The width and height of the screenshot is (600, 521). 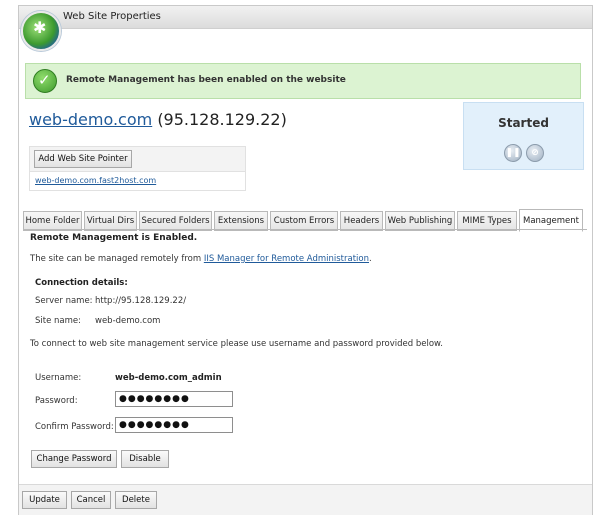 I want to click on management-heading: Remote Management is Enabled., so click(x=114, y=238).